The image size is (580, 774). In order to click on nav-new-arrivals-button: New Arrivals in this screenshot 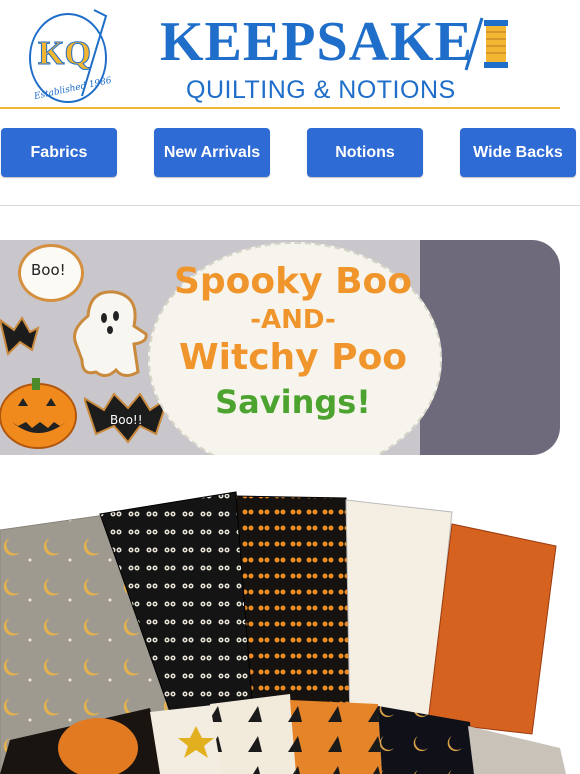, I will do `click(212, 152)`.